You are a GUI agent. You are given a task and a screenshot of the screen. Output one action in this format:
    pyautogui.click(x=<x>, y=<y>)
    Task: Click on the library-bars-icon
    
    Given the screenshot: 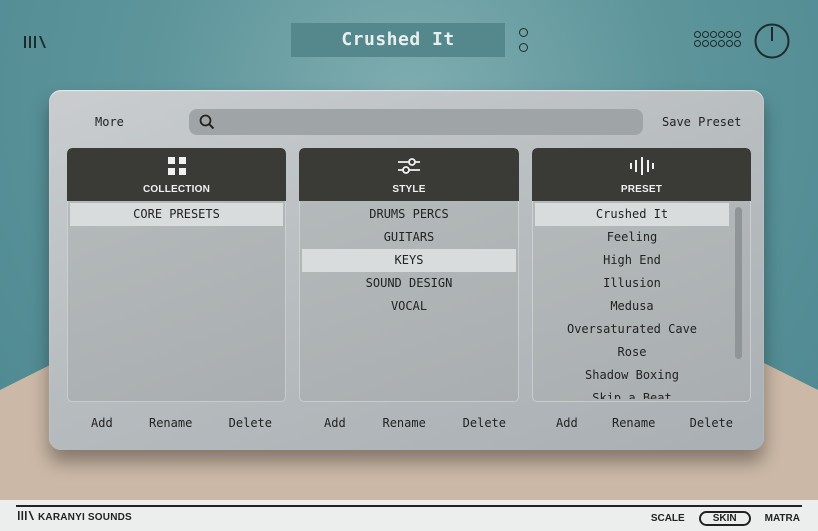 What is the action you would take?
    pyautogui.click(x=35, y=42)
    